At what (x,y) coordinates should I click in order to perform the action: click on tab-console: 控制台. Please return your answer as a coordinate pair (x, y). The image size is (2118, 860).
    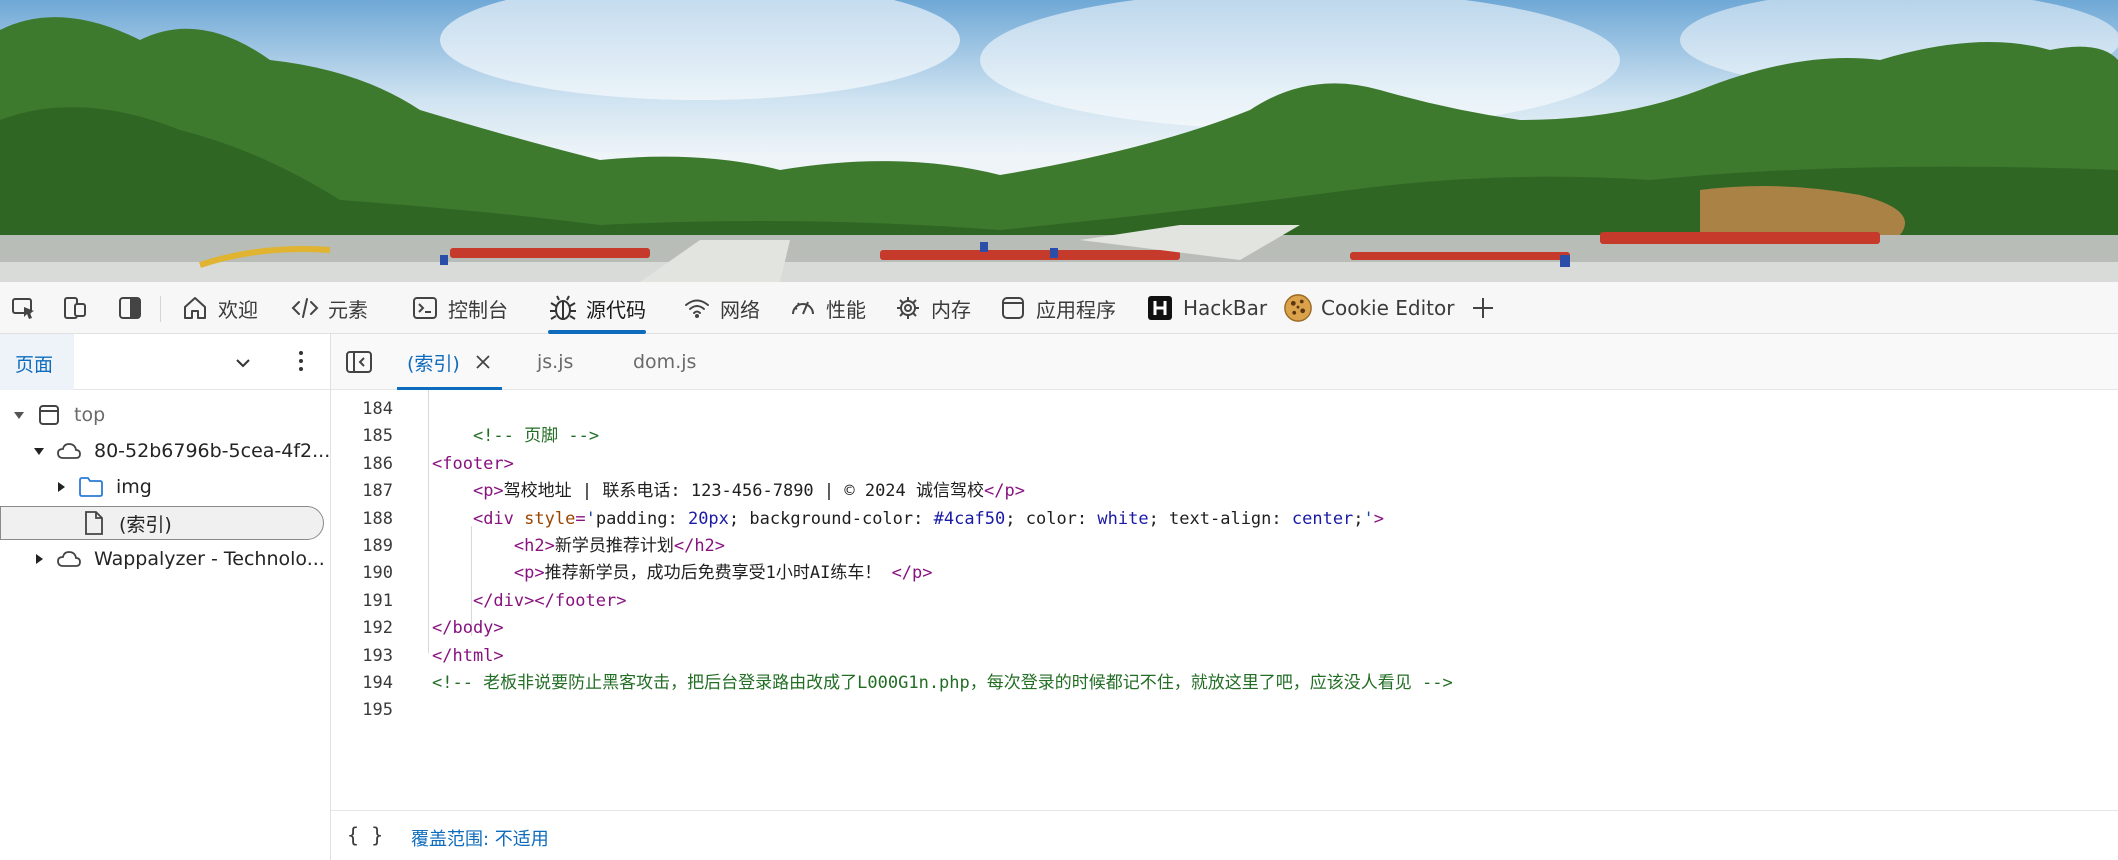
    Looking at the image, I should click on (459, 308).